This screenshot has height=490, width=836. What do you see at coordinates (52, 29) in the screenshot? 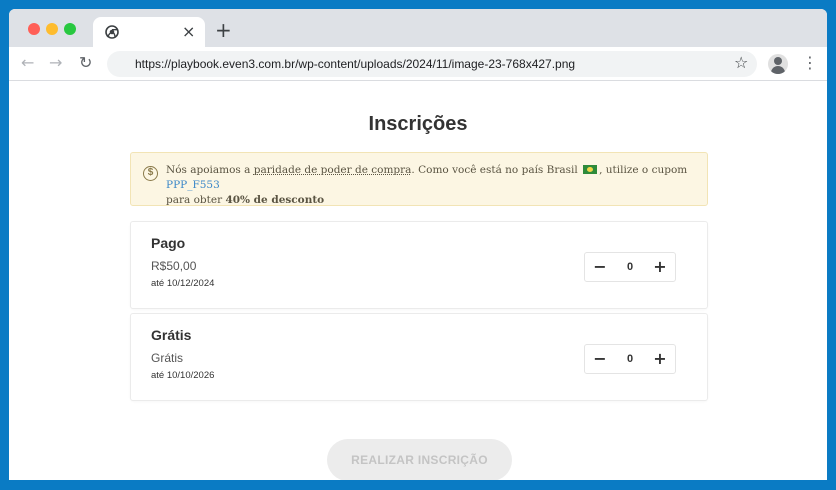
I see `minimize-window-button` at bounding box center [52, 29].